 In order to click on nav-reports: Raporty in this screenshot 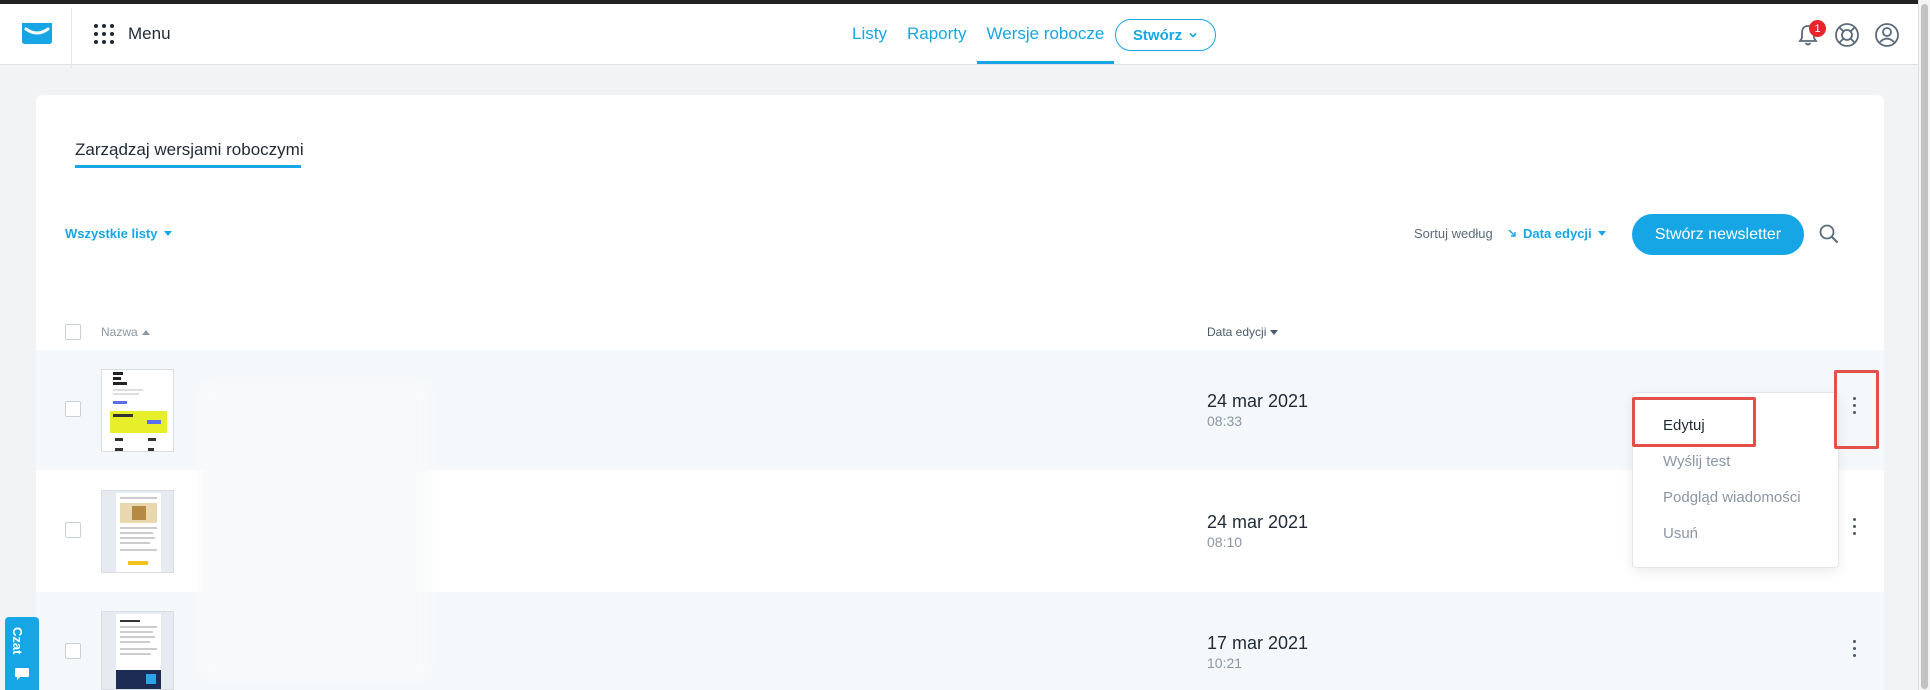, I will do `click(937, 34)`.